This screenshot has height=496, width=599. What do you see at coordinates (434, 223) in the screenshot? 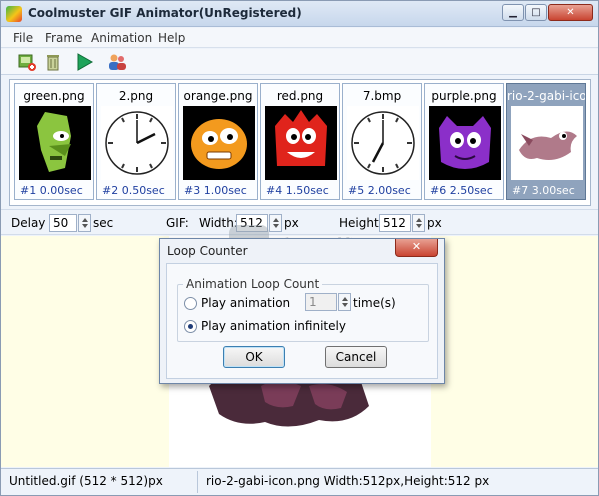
I see `height-unit: px` at bounding box center [434, 223].